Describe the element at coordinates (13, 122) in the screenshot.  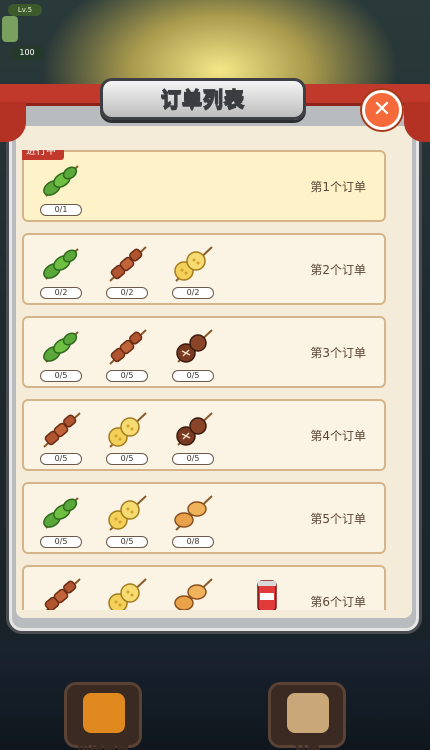
I see `curtain-drape-left` at that location.